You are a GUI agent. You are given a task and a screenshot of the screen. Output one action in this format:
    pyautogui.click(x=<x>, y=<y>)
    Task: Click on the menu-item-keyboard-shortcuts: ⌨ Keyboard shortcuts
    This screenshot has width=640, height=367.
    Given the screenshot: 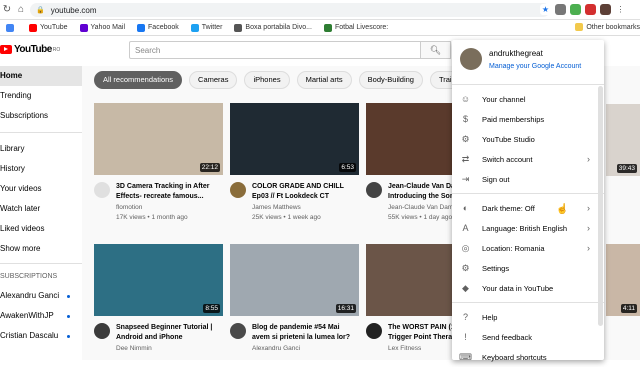 What is the action you would take?
    pyautogui.click(x=528, y=357)
    